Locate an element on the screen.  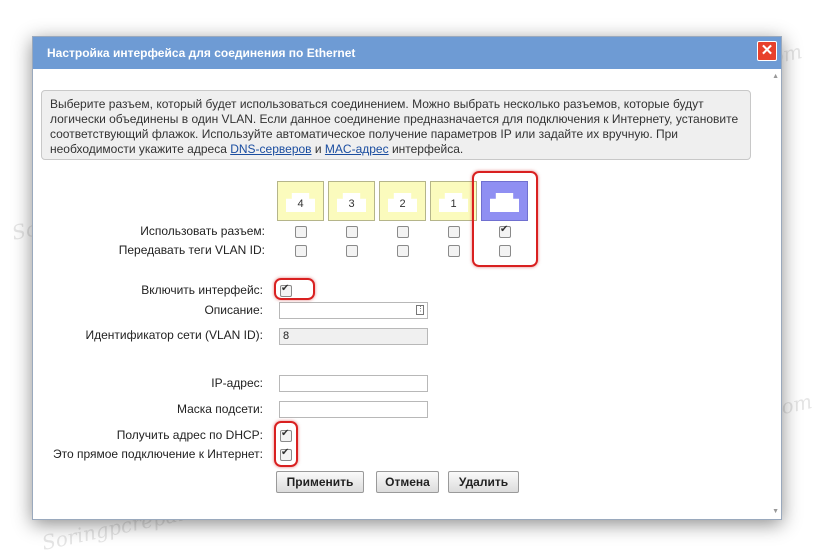
highlight-dhcp-checkboxes is located at coordinates (286, 444).